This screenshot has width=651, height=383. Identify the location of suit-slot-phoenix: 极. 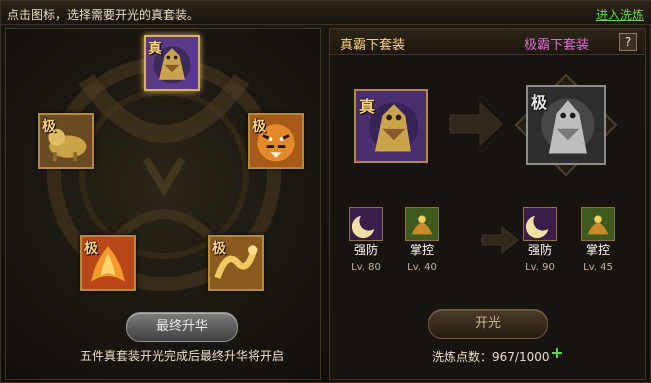
(108, 263).